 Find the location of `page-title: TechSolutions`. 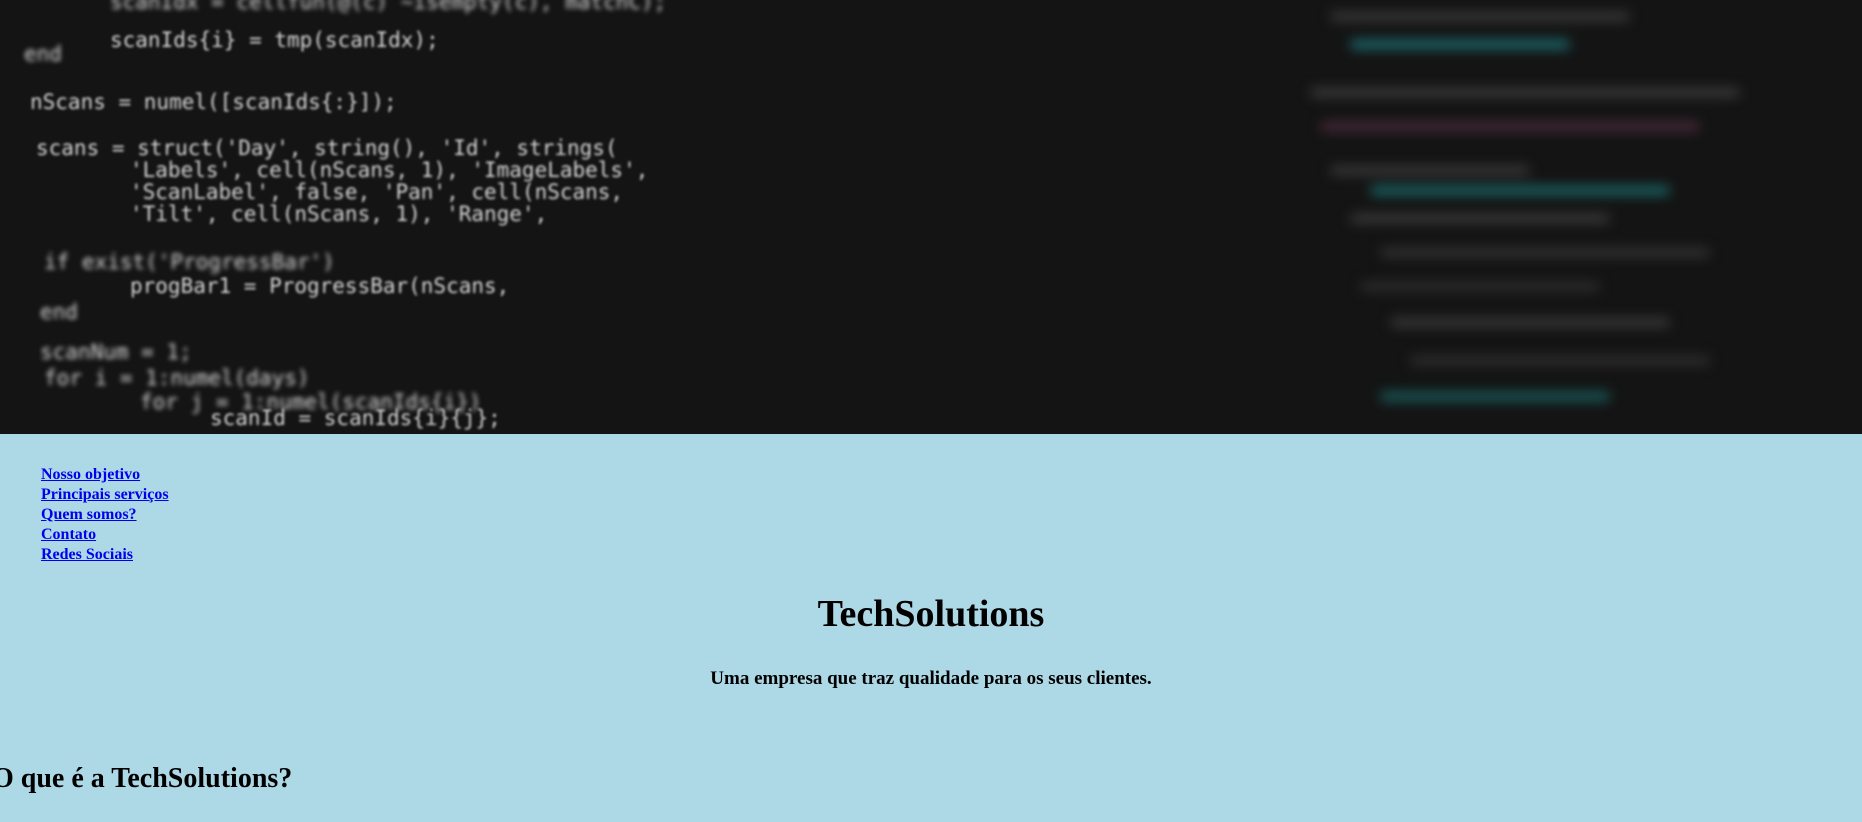

page-title: TechSolutions is located at coordinates (931, 614).